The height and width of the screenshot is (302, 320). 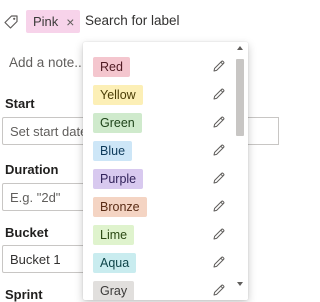 What do you see at coordinates (115, 263) in the screenshot?
I see `label-option-pill: Aqua` at bounding box center [115, 263].